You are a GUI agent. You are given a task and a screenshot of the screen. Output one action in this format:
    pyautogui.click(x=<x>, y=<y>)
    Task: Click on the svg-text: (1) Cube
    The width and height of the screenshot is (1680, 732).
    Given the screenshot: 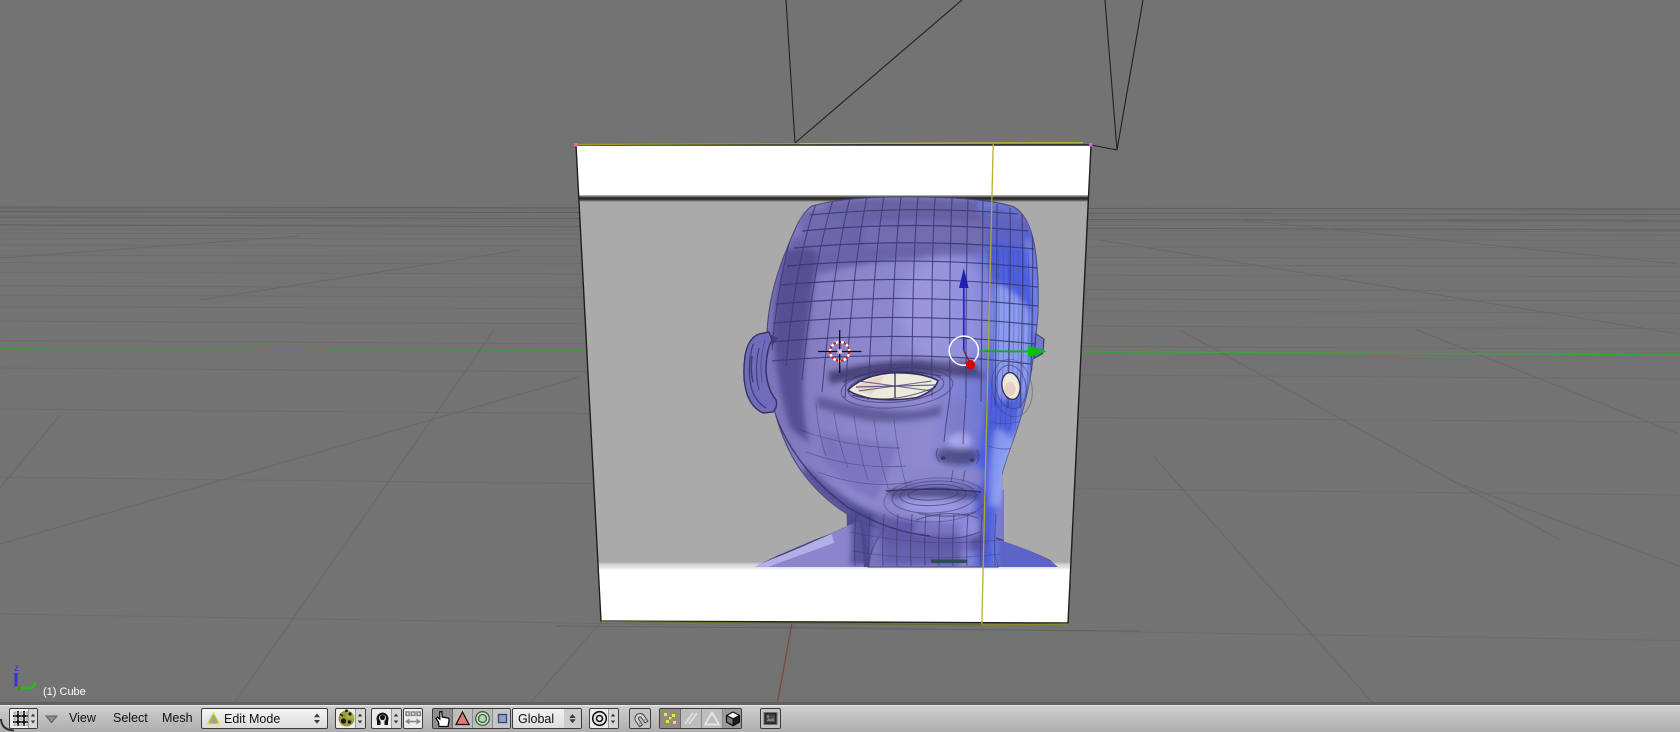 What is the action you would take?
    pyautogui.click(x=64, y=692)
    